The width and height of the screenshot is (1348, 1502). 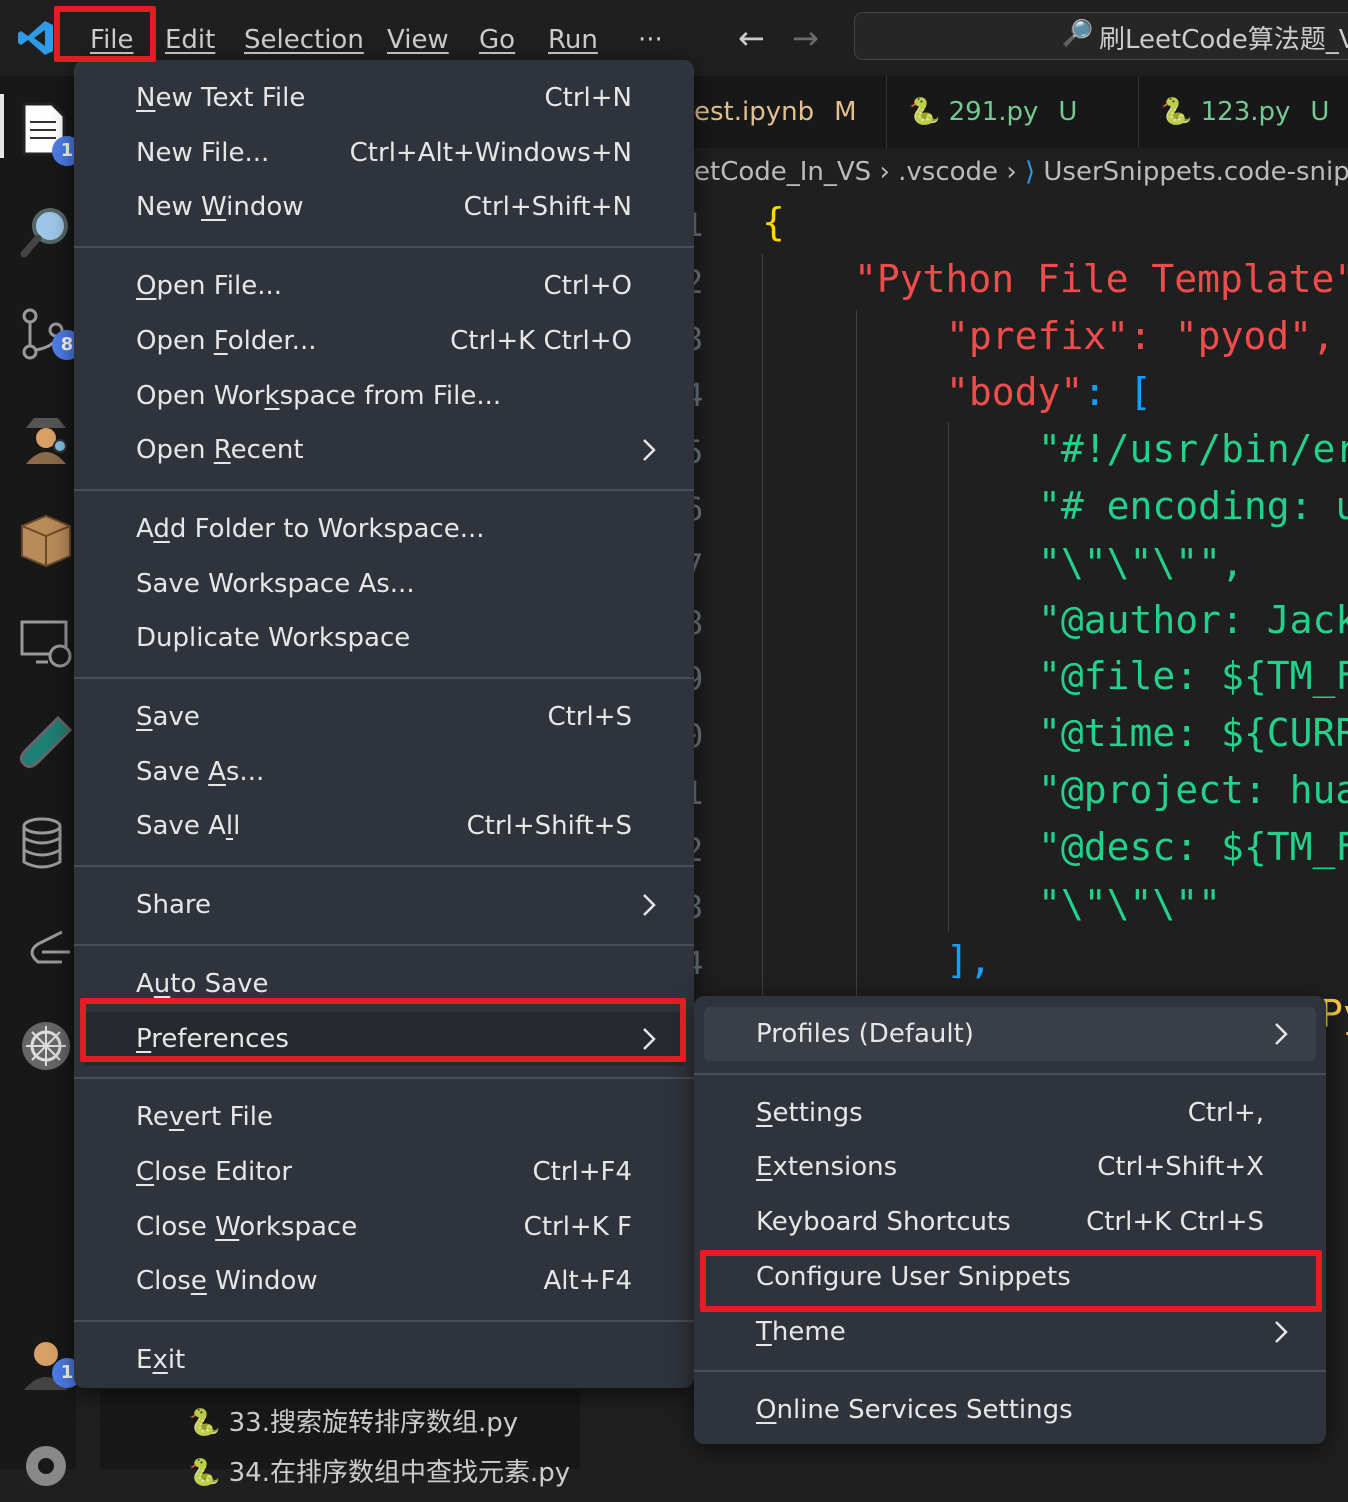 I want to click on menu-item-profiles-default: Profiles (Default), so click(x=1010, y=1034).